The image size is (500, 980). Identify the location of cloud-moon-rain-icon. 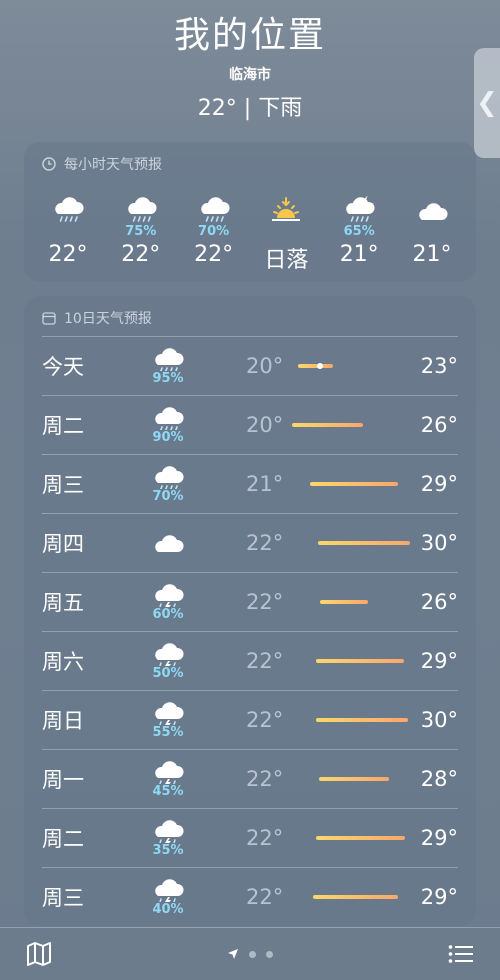
(359, 207).